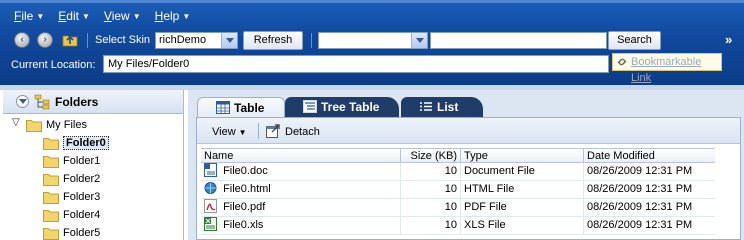  I want to click on file-name: File0.xls, so click(243, 225).